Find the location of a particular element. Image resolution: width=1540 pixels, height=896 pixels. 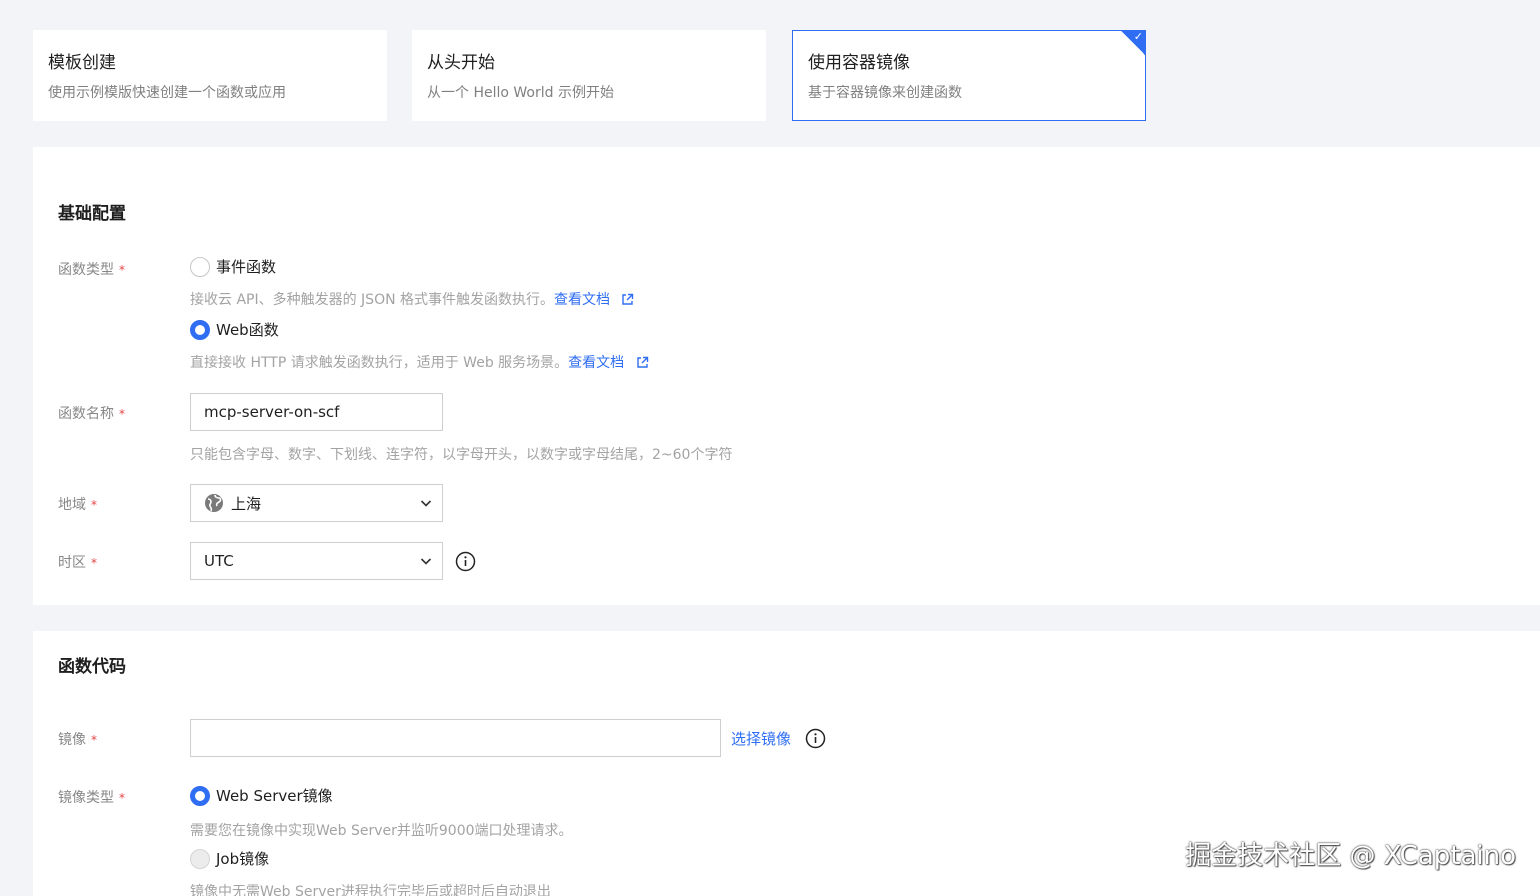

selected-corner: ✓ is located at coordinates (1133, 43).